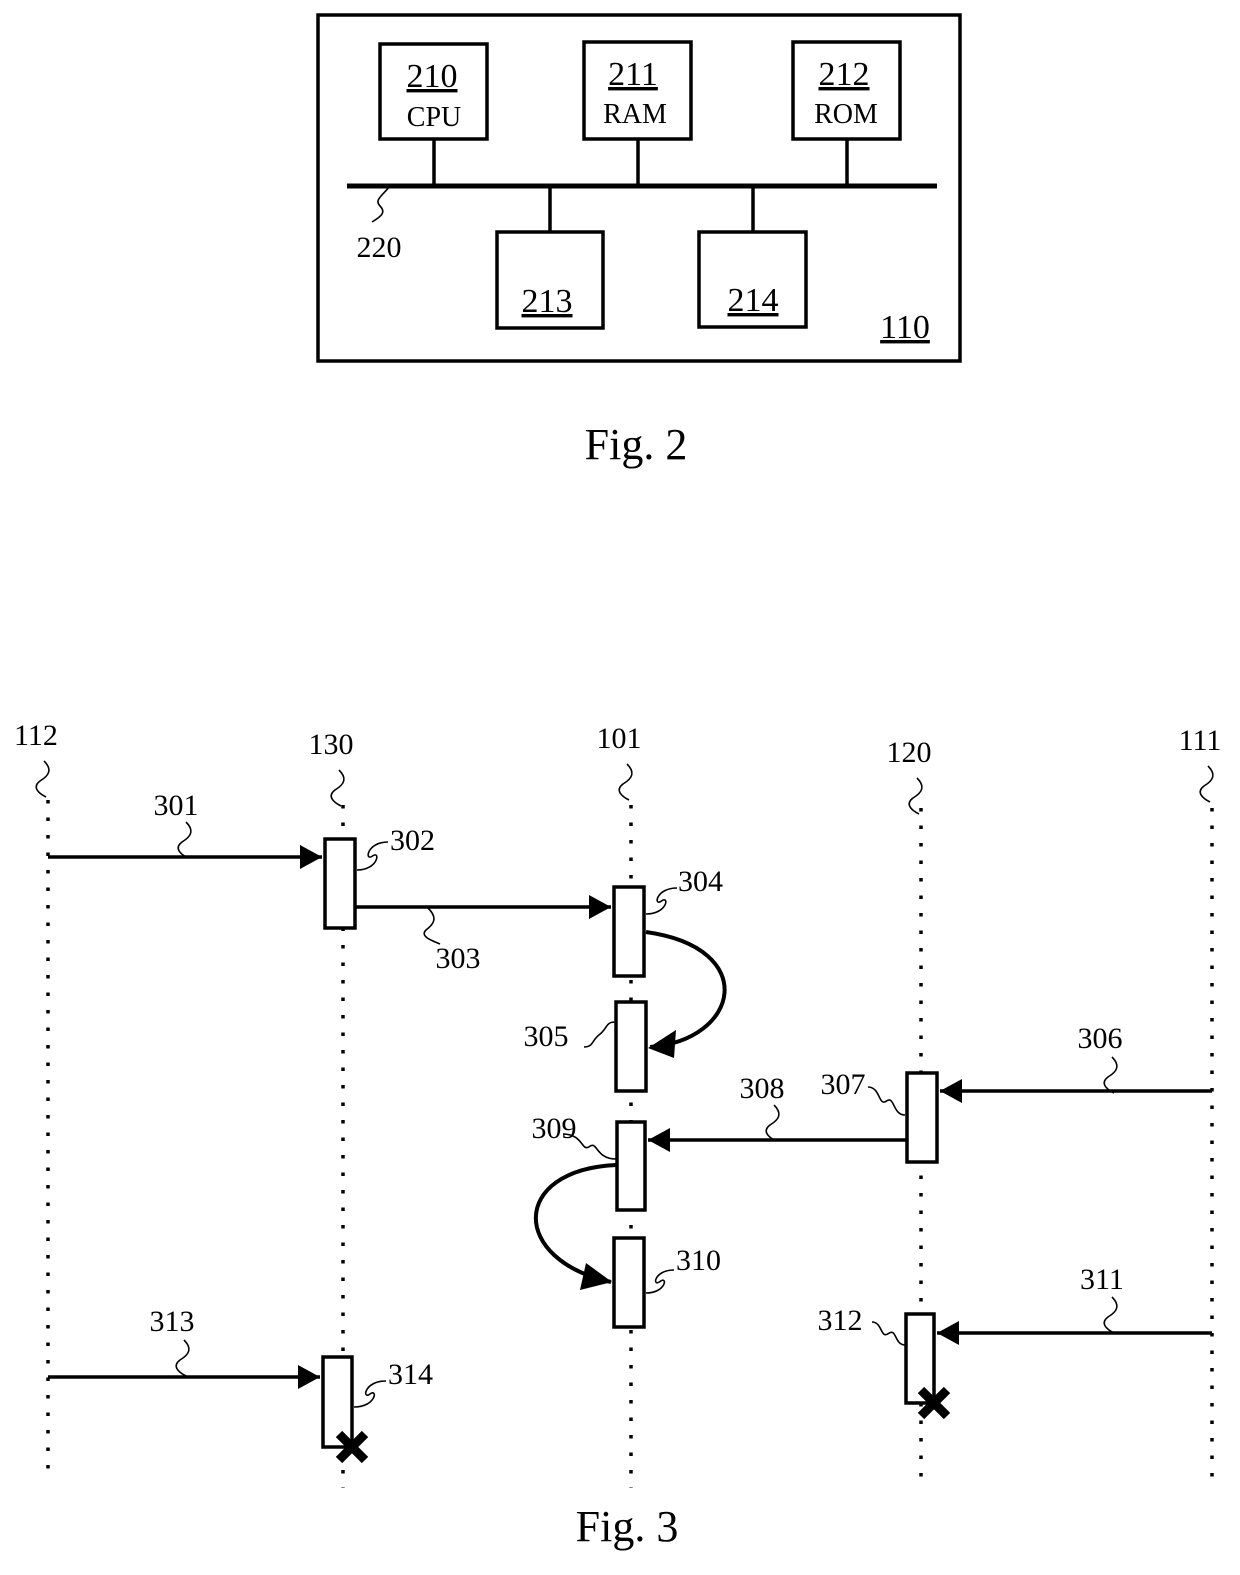  I want to click on figure-3-caption: Fig. 3, so click(627, 1526).